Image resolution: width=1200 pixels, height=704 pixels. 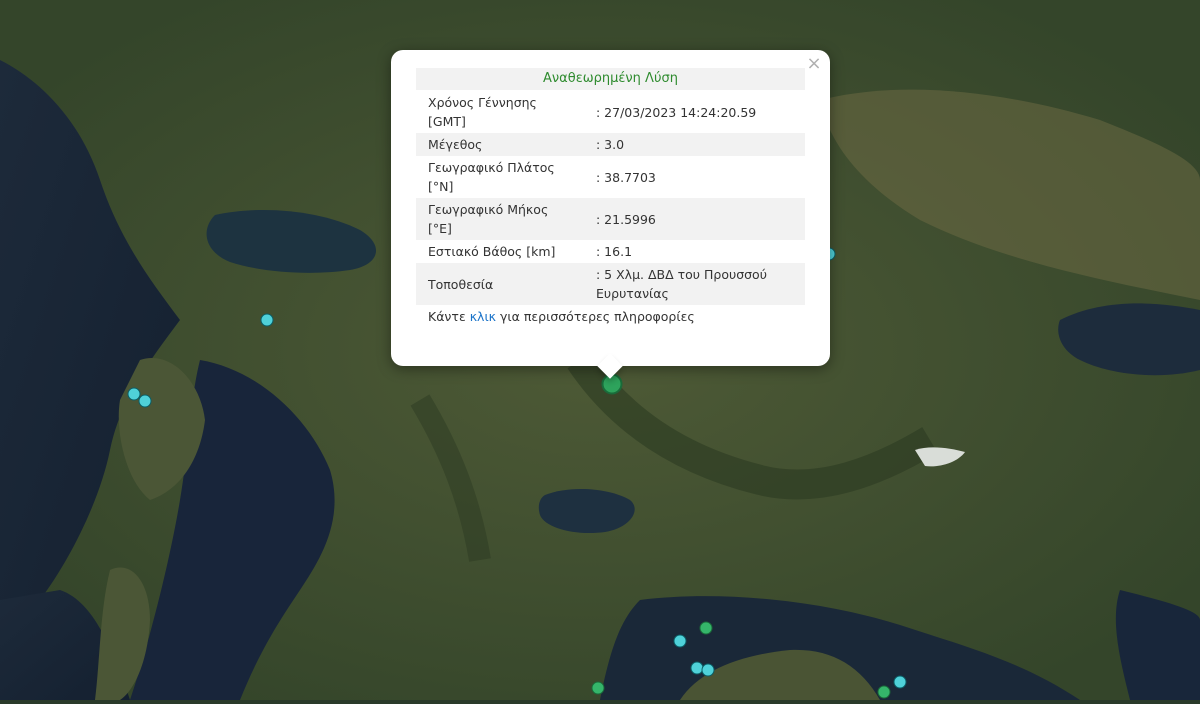 I want to click on popup-title: Αναθεωρημένη Λύση, so click(x=610, y=79).